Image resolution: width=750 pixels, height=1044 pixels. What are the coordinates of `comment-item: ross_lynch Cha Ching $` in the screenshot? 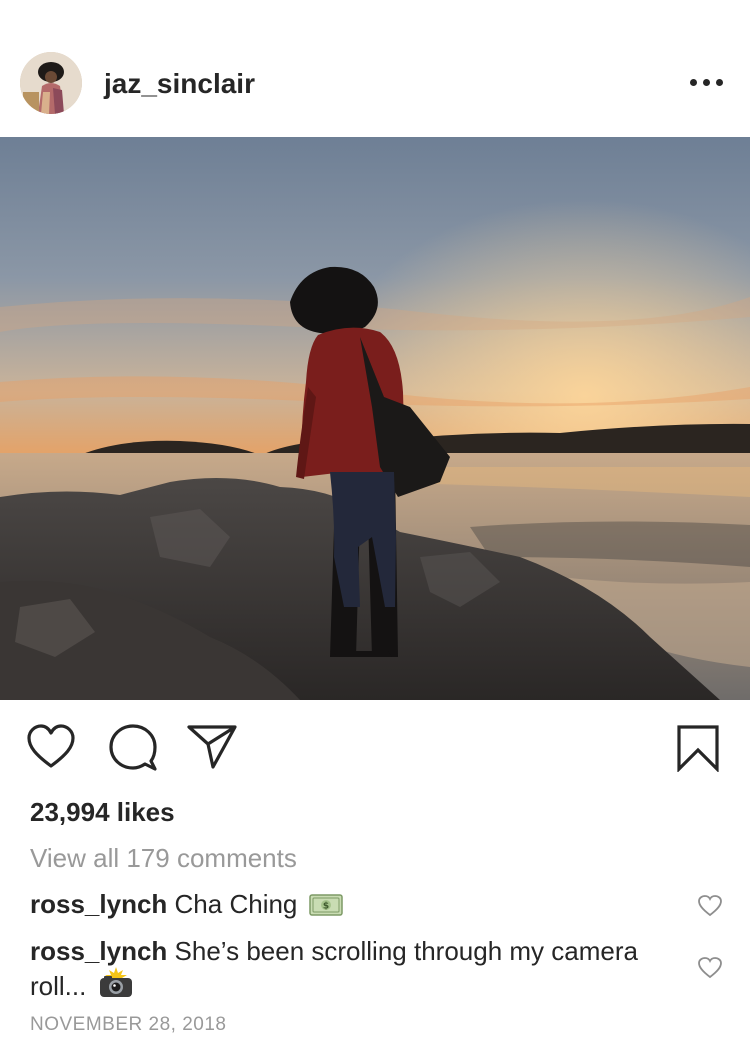 It's located at (345, 906).